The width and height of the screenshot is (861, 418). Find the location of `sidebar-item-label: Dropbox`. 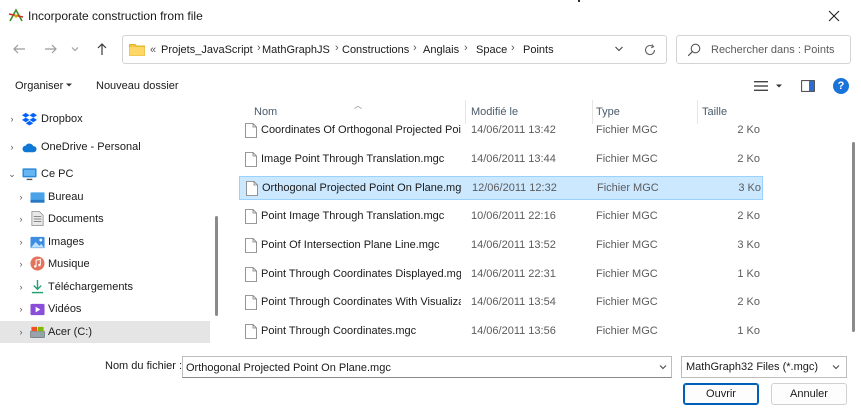

sidebar-item-label: Dropbox is located at coordinates (62, 119).